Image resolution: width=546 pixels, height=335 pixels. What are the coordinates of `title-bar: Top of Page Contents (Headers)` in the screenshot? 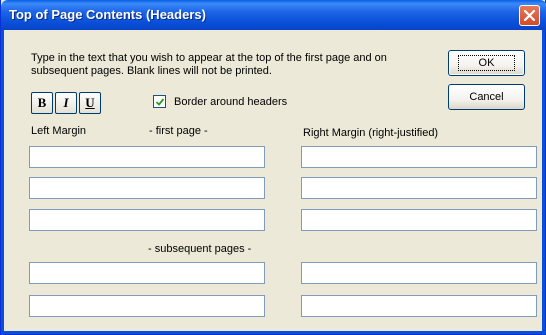 It's located at (273, 15).